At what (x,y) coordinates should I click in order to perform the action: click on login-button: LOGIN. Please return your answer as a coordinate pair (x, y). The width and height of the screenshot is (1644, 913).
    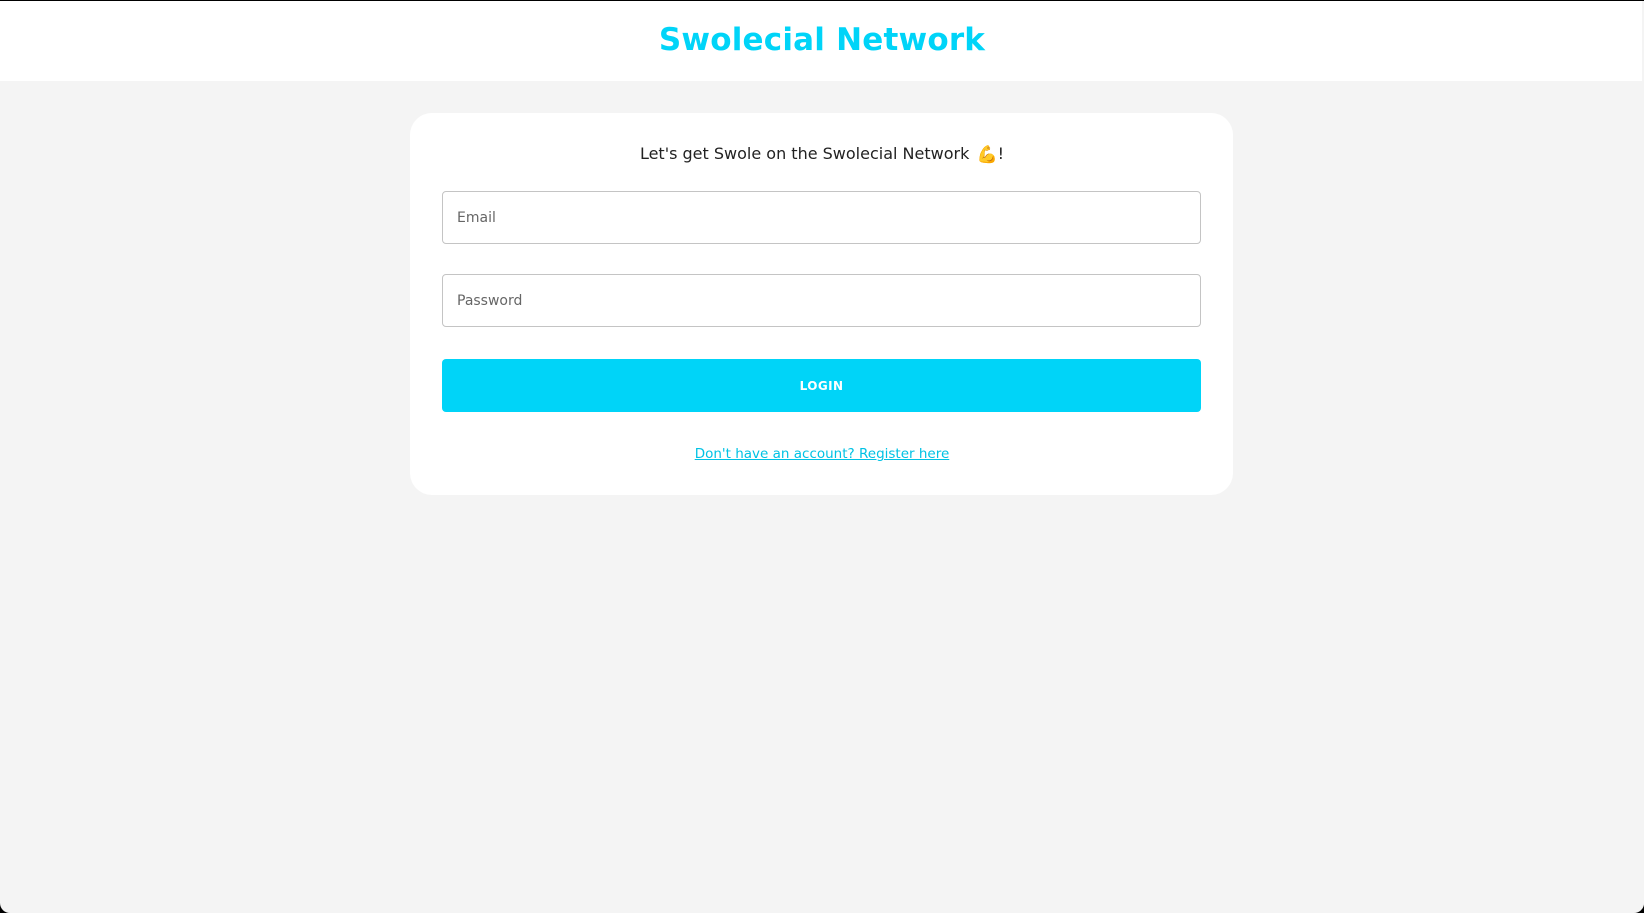
    Looking at the image, I should click on (821, 385).